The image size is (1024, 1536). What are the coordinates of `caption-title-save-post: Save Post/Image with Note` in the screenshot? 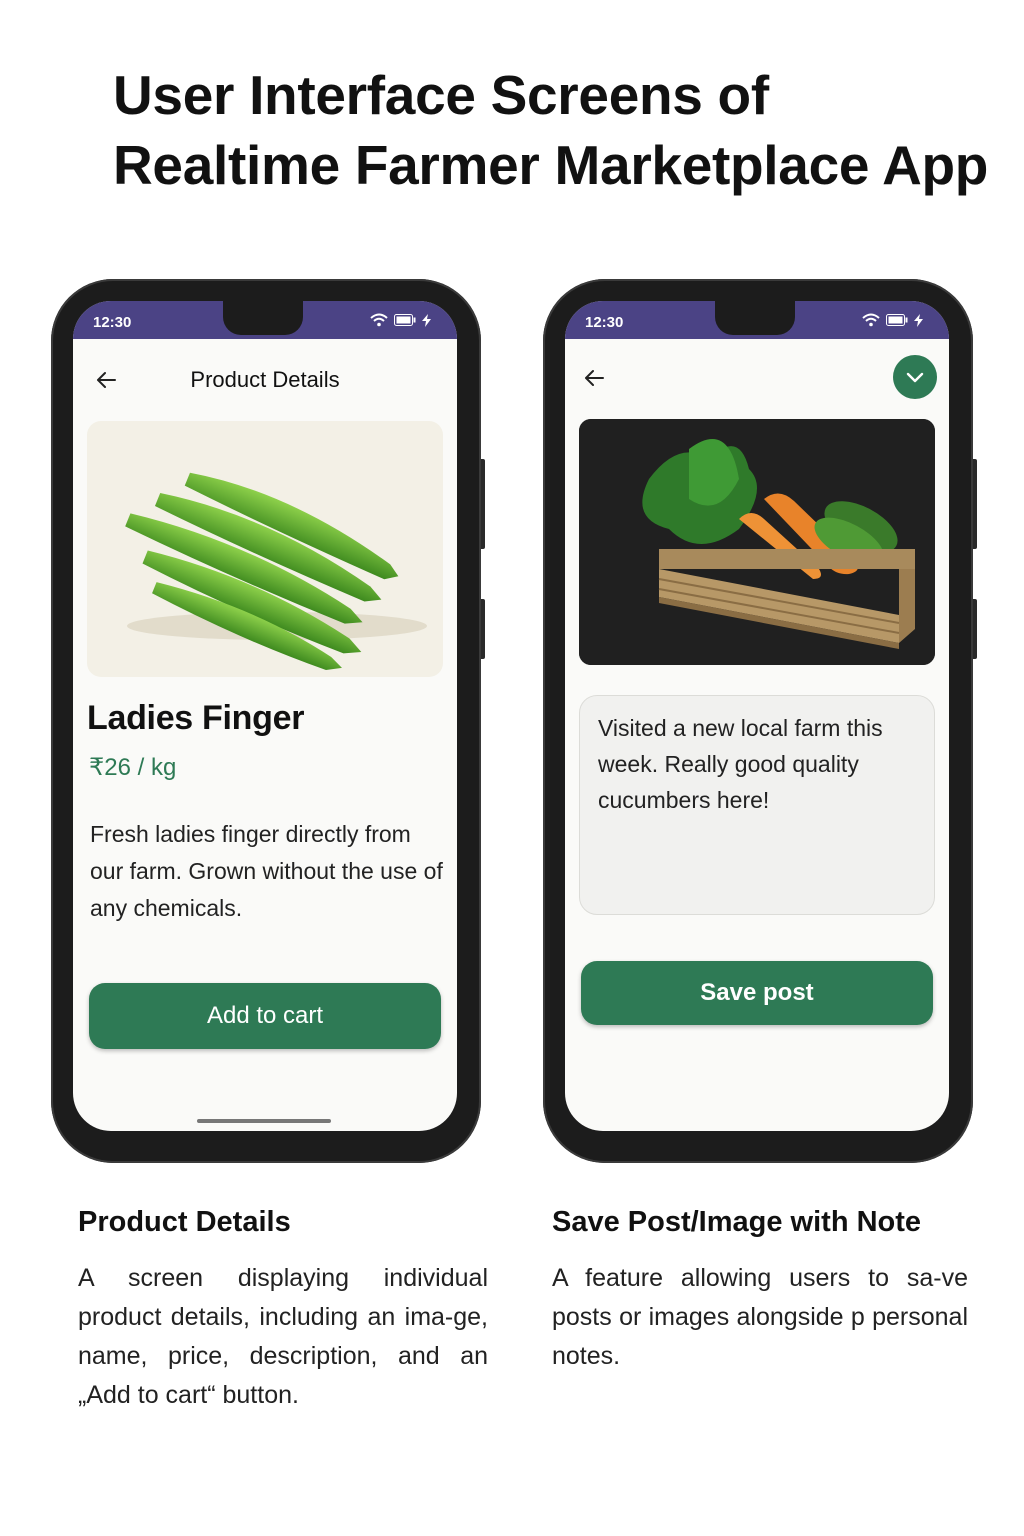 It's located at (737, 1222).